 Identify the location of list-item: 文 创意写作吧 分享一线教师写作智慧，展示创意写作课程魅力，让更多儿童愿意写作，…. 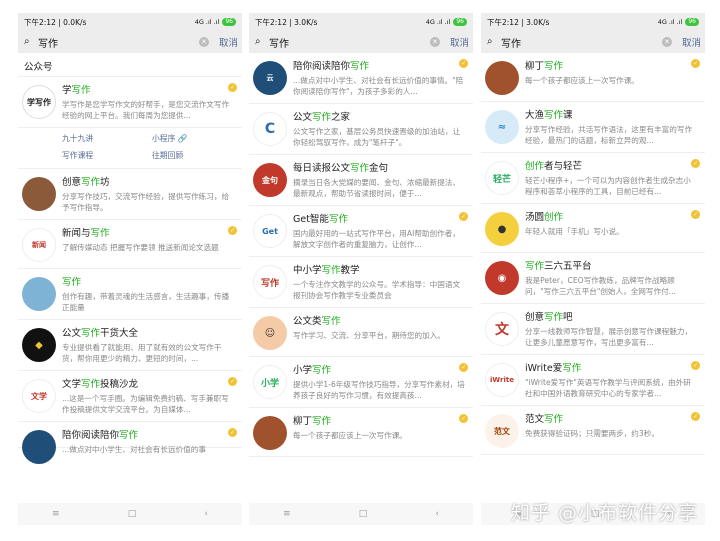
(593, 329).